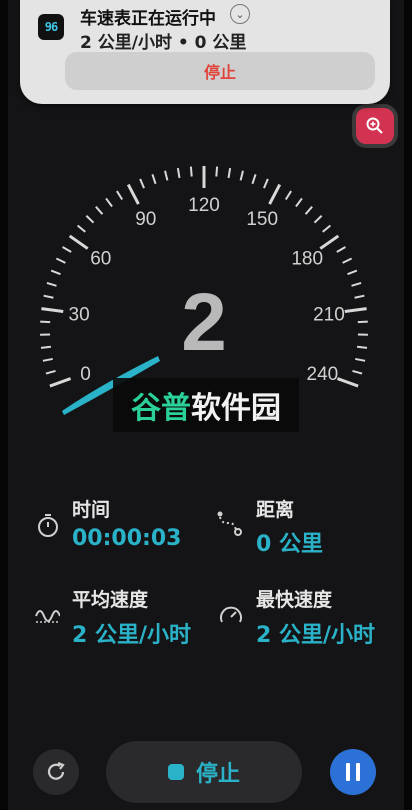  Describe the element at coordinates (307, 259) in the screenshot. I see `gauge-tick-label: 180` at that location.